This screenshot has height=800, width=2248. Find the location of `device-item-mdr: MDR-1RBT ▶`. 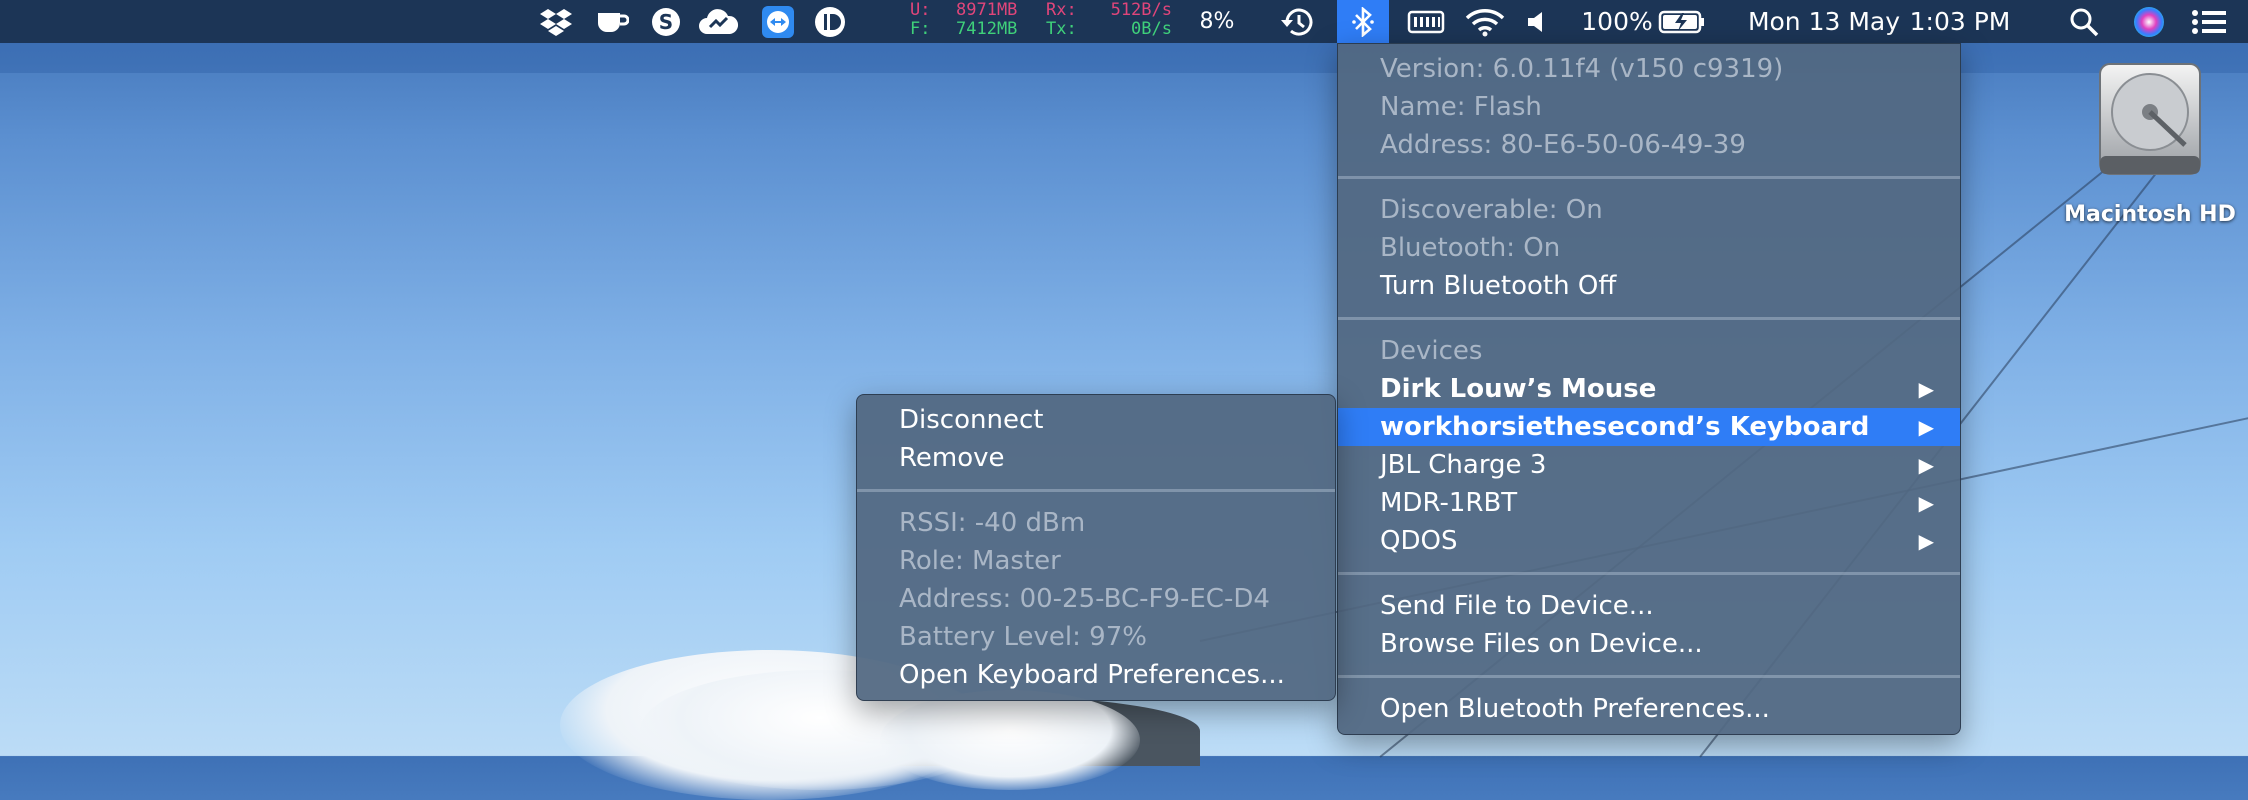

device-item-mdr: MDR-1RBT ▶ is located at coordinates (1649, 503).